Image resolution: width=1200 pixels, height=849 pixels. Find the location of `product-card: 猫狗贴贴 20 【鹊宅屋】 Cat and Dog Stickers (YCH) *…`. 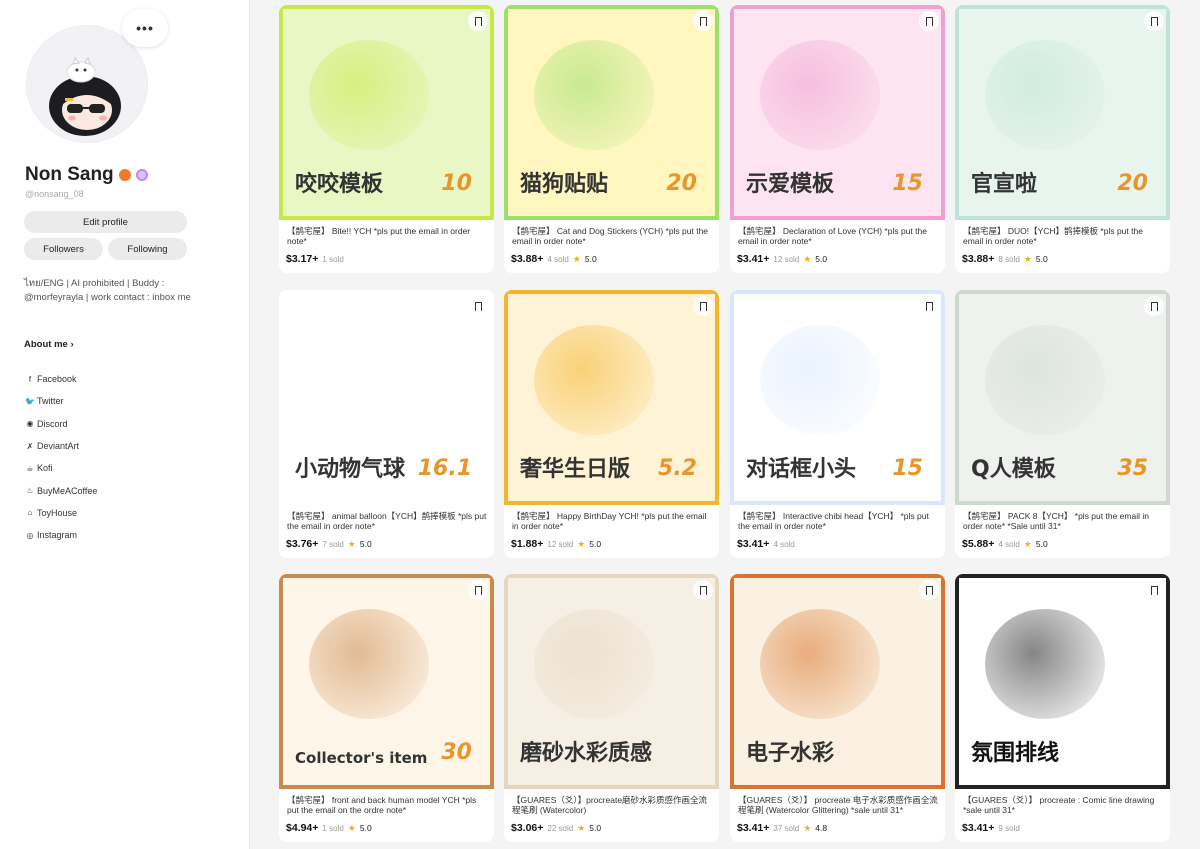

product-card: 猫狗贴贴 20 【鹊宅屋】 Cat and Dog Stickers (YCH) *… is located at coordinates (611, 139).